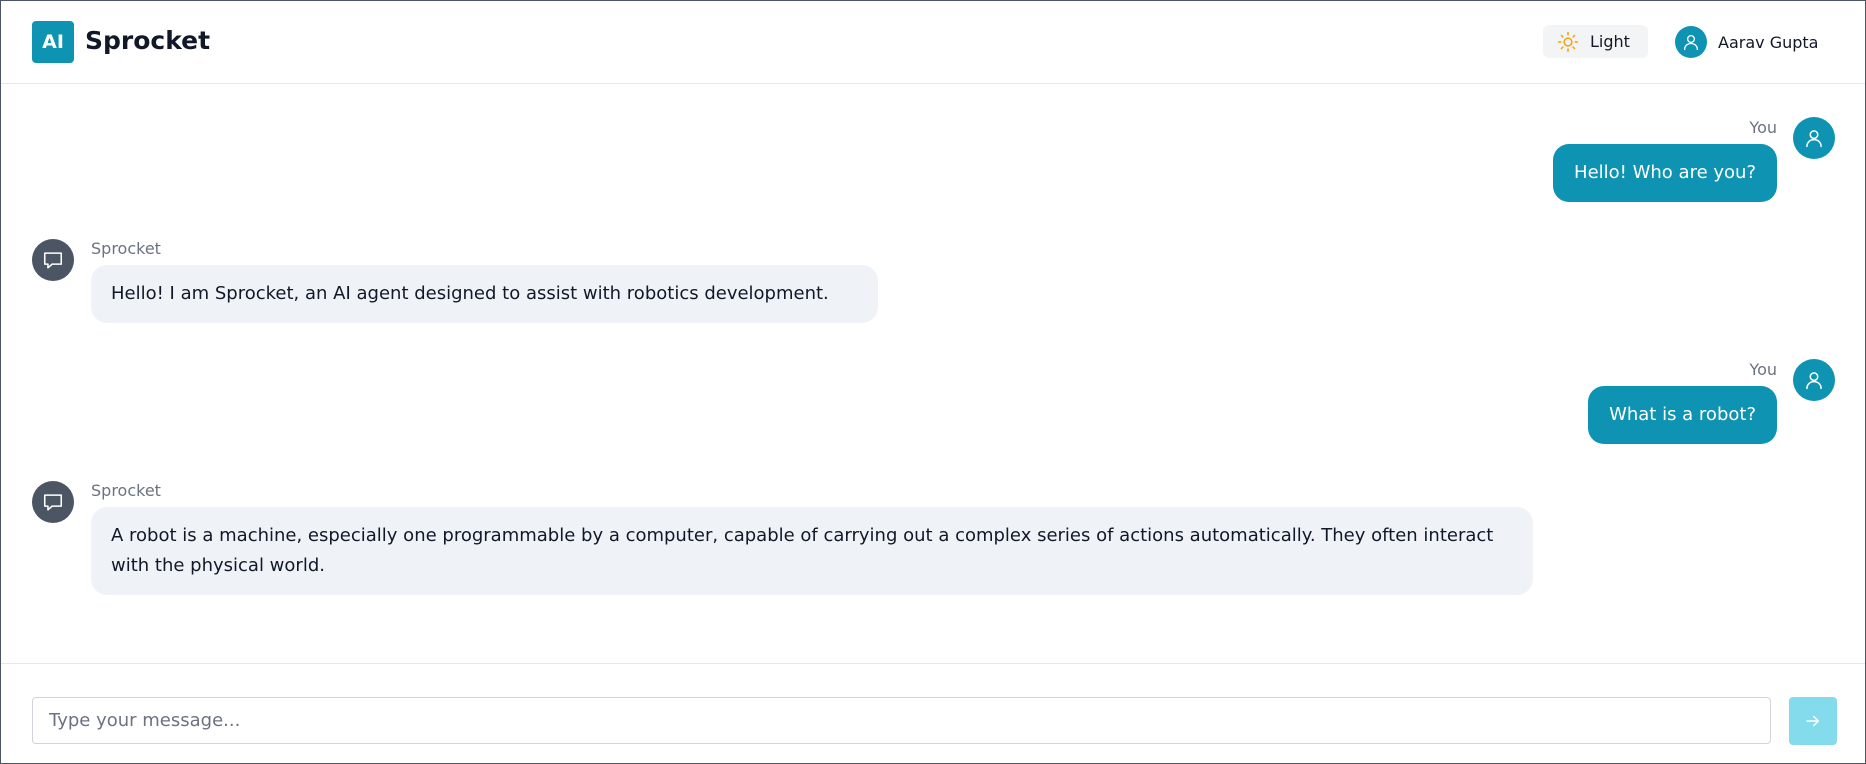 Image resolution: width=1866 pixels, height=764 pixels. I want to click on theme-toggle-label: Light, so click(1610, 41).